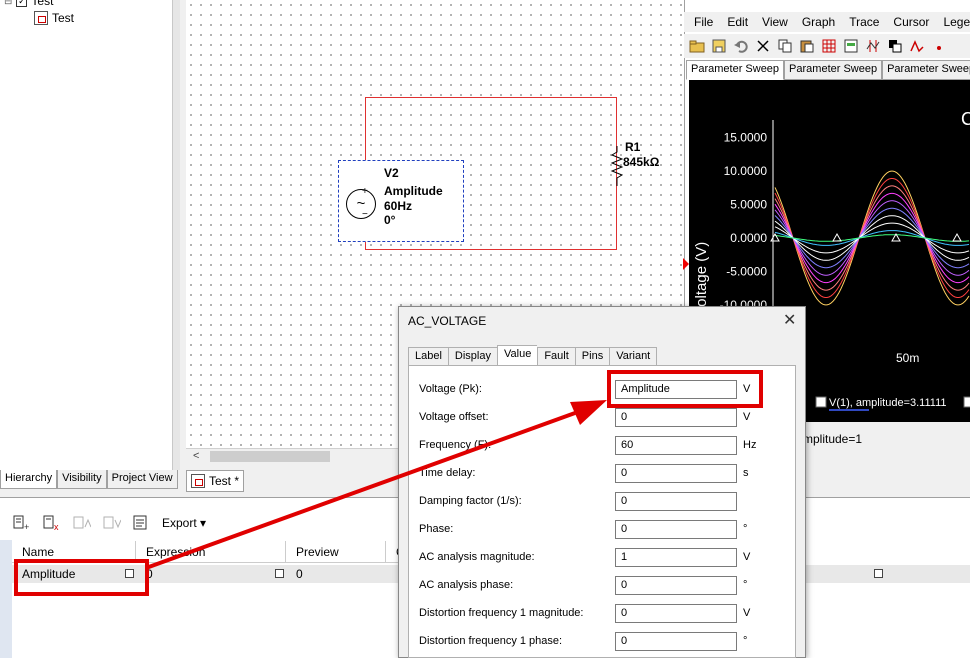 This screenshot has height=658, width=970. Describe the element at coordinates (336, 552) in the screenshot. I see `col-header-preview: Preview` at that location.